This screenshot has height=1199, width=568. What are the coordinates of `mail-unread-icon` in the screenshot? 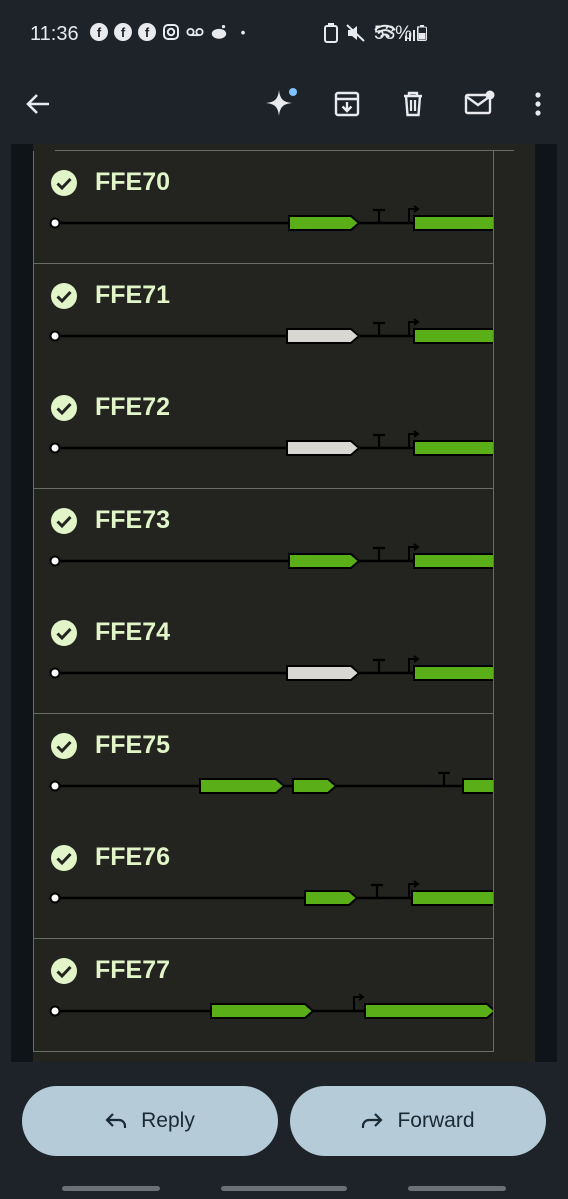 It's located at (479, 102).